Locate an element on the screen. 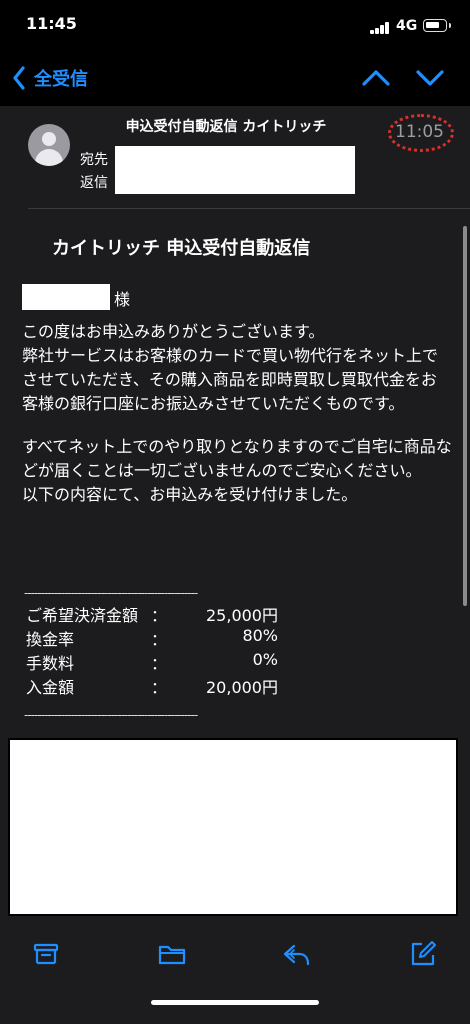 The image size is (470, 1024). payment-label: 入金額 is located at coordinates (50, 687).